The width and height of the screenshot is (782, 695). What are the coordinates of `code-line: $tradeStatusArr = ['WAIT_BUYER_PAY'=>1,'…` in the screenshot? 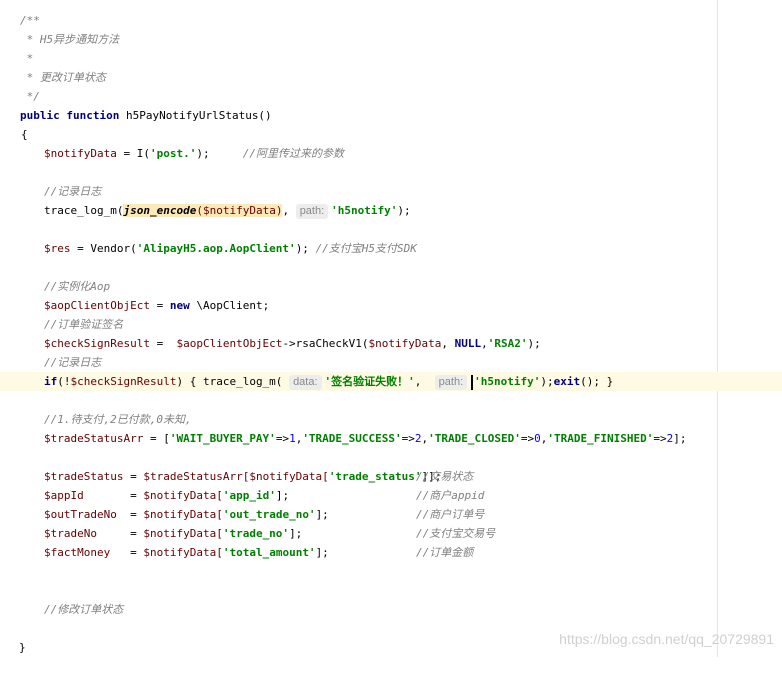 It's located at (391, 438).